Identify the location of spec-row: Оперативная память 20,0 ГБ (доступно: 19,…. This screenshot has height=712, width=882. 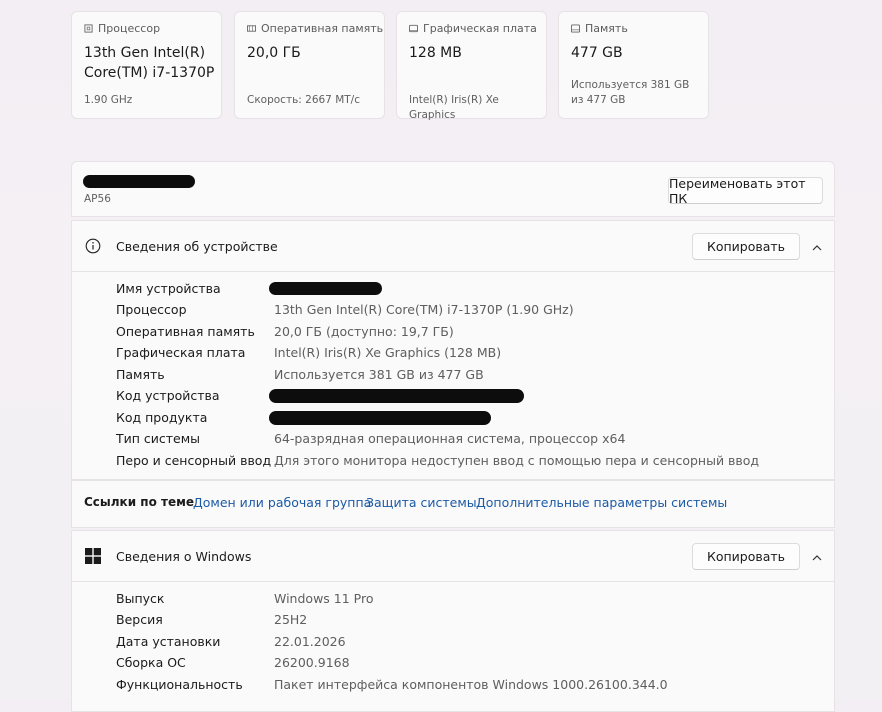
(285, 331).